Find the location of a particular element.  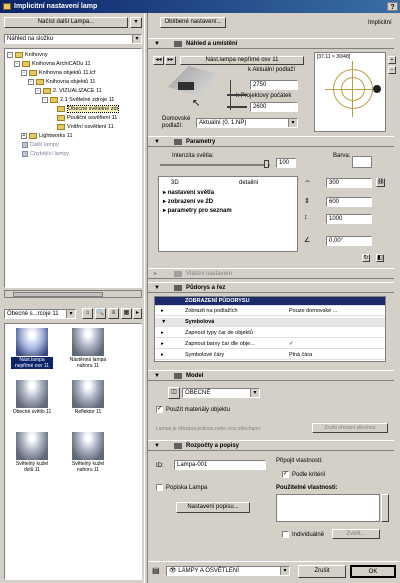

next-icon: ▸▸ is located at coordinates (170, 60).